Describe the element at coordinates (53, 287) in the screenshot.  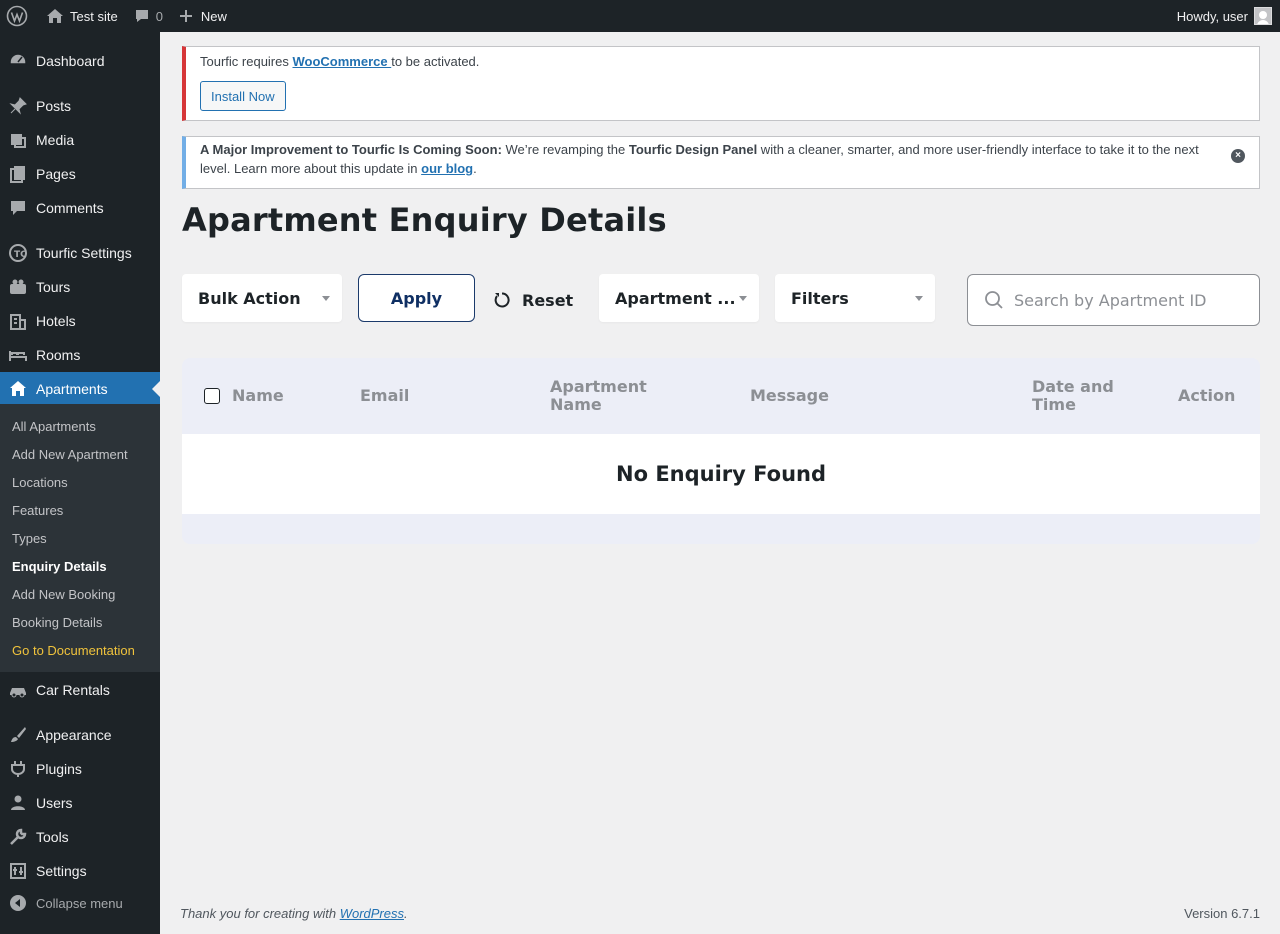
I see `sidebar-item-label: Tours` at that location.